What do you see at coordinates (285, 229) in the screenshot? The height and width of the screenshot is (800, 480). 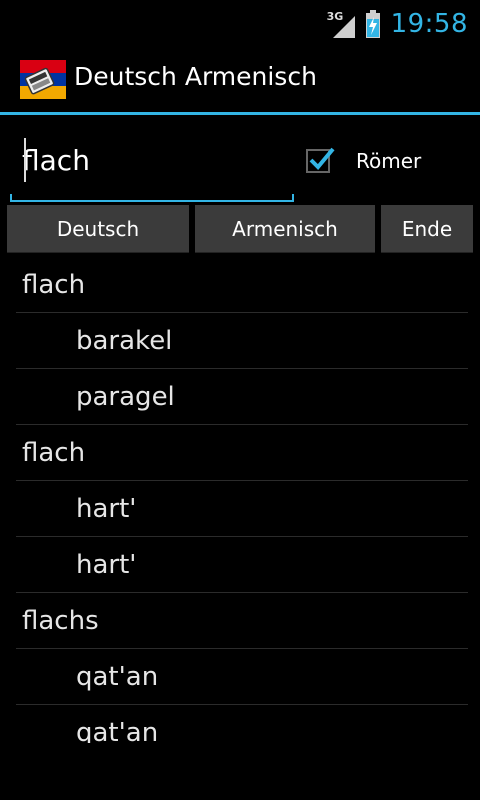 I see `armenisch-button: Armenisch` at bounding box center [285, 229].